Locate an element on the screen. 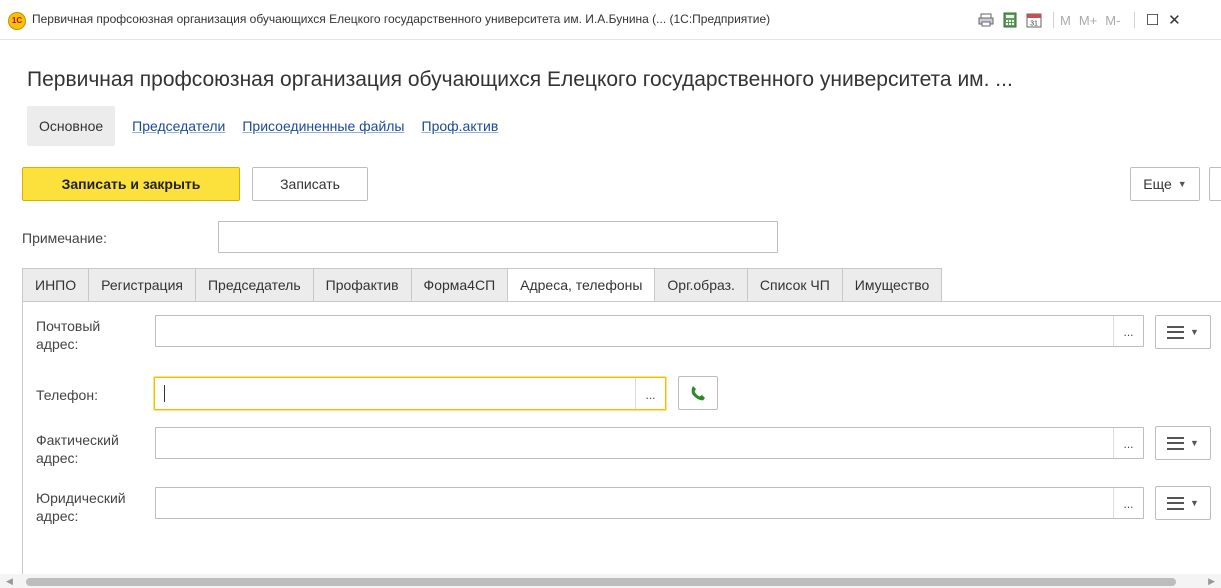 This screenshot has height=588, width=1221. memory-minus-button: M- is located at coordinates (1112, 20).